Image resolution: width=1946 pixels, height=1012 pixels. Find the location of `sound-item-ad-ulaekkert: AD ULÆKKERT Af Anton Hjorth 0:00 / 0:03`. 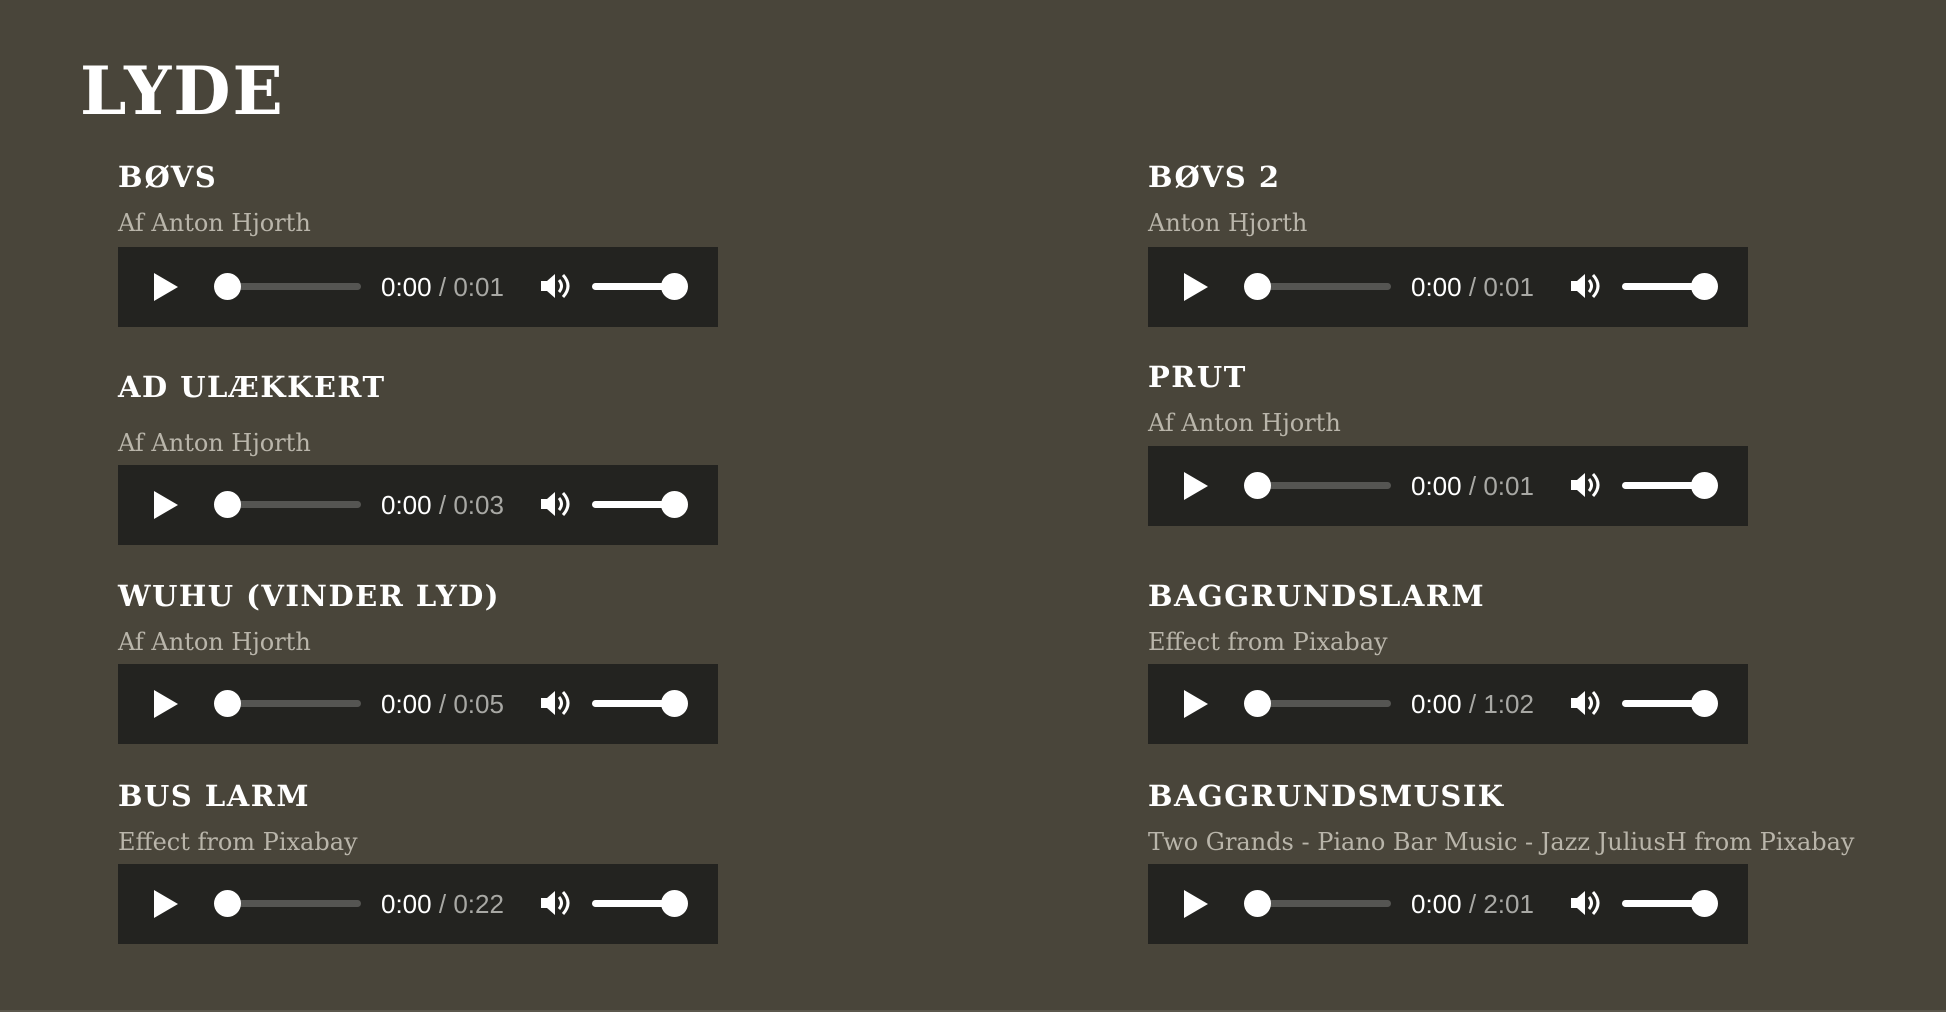

sound-item-ad-ulaekkert: AD ULÆKKERT Af Anton Hjorth 0:00 / 0:03 is located at coordinates (418, 457).